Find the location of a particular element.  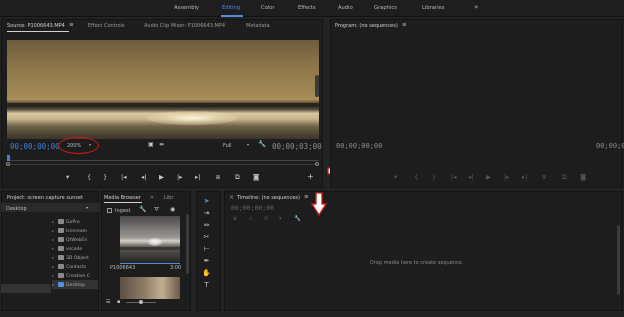

export-frame-camera-icon: ◙ is located at coordinates (256, 177).